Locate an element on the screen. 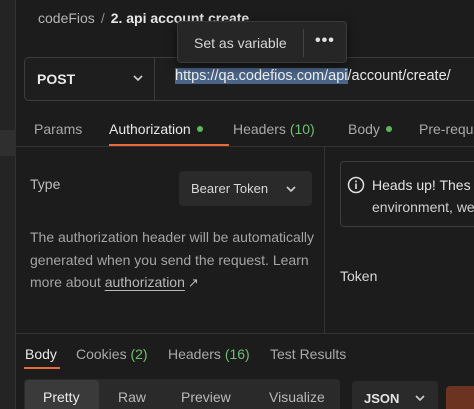 Image resolution: width=474 pixels, height=409 pixels. response-tab-headers: Headers (16) is located at coordinates (209, 354).